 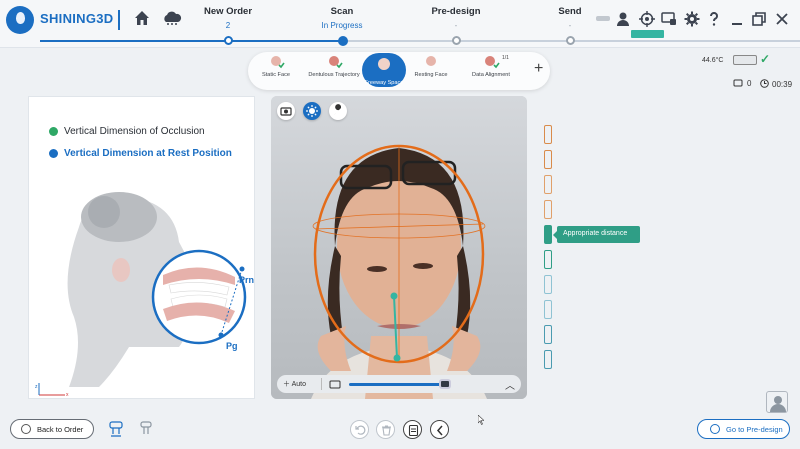 What do you see at coordinates (548, 259) in the screenshot?
I see `distance-level-ok` at bounding box center [548, 259].